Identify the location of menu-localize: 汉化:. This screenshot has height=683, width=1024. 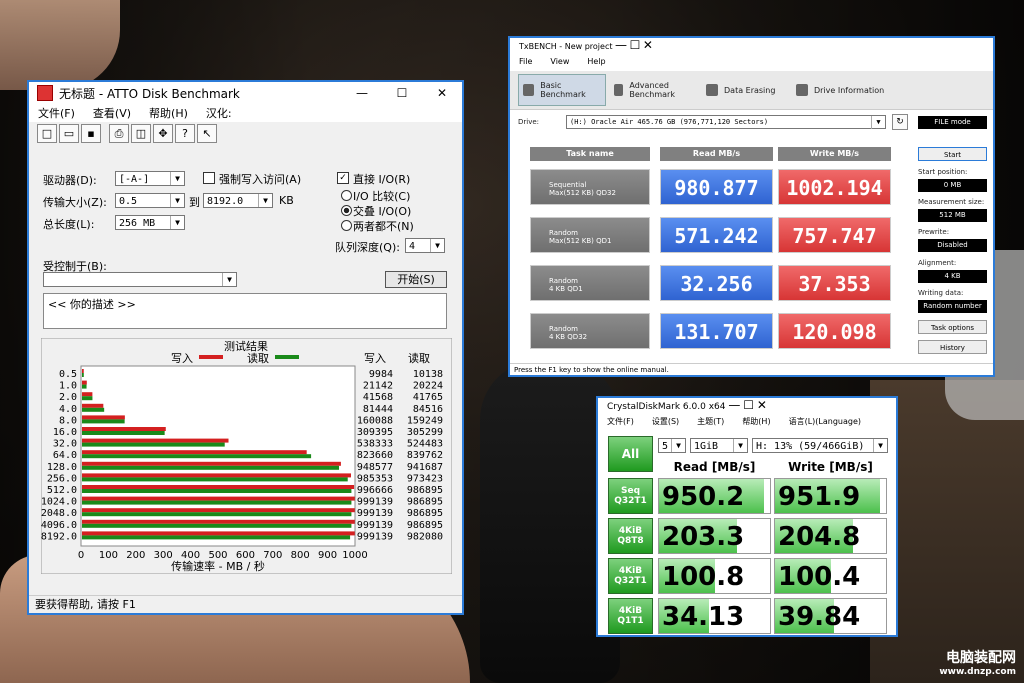
(219, 113).